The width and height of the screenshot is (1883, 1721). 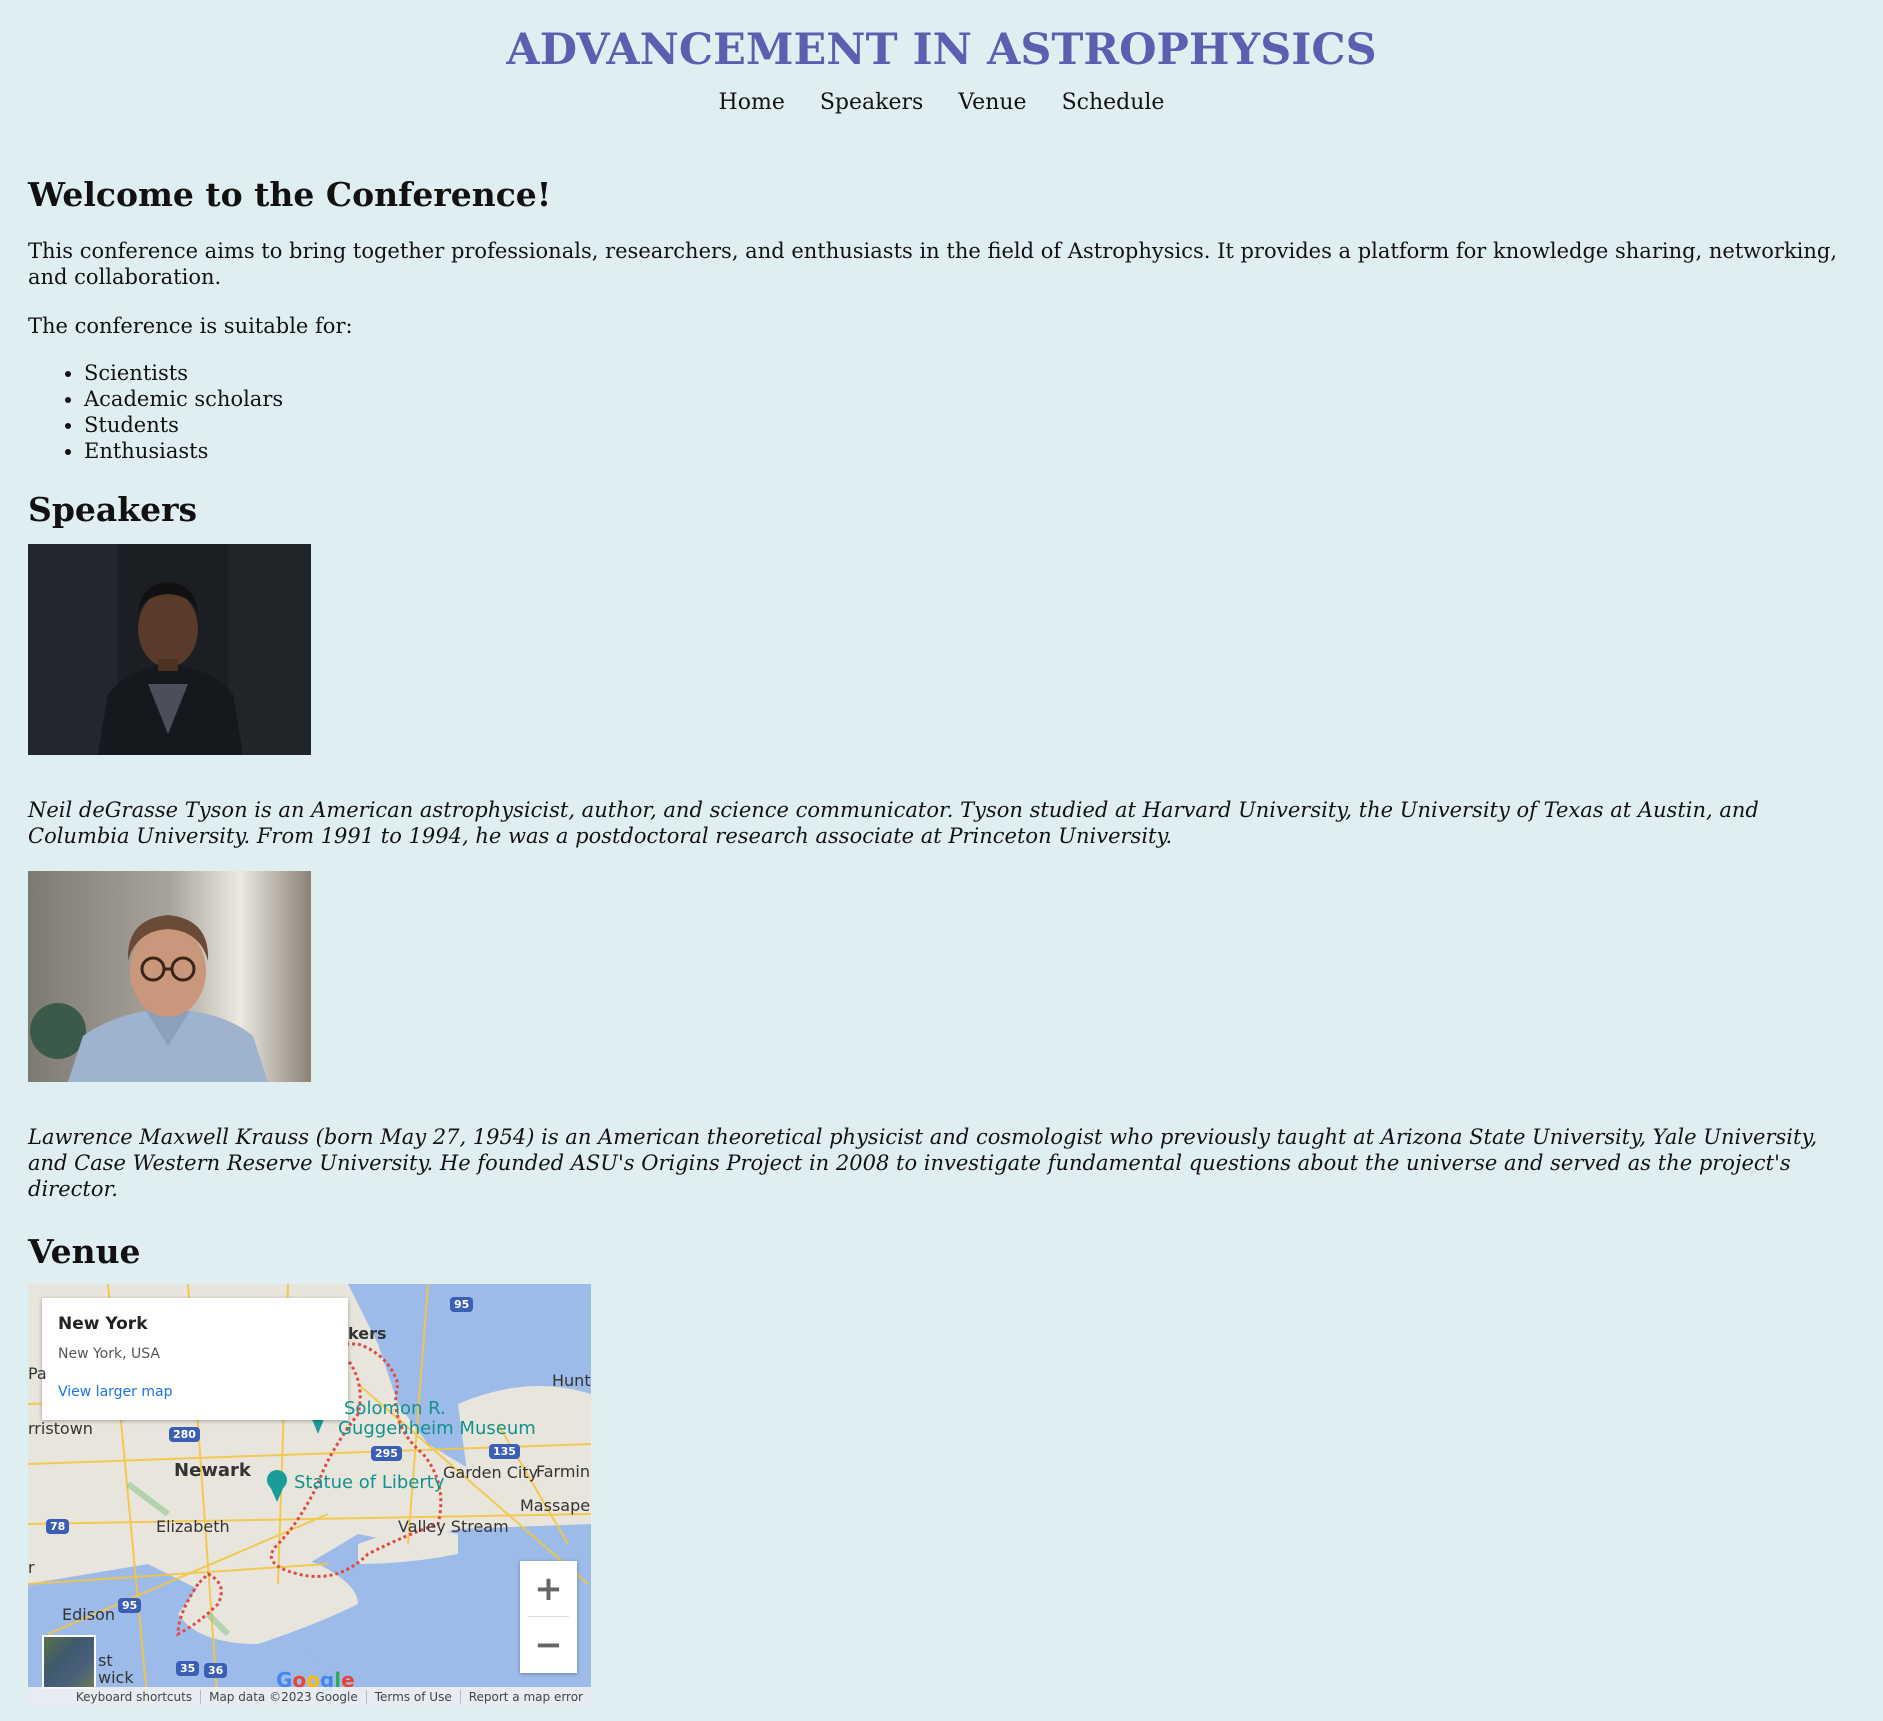 I want to click on list-item: Students, so click(x=969, y=425).